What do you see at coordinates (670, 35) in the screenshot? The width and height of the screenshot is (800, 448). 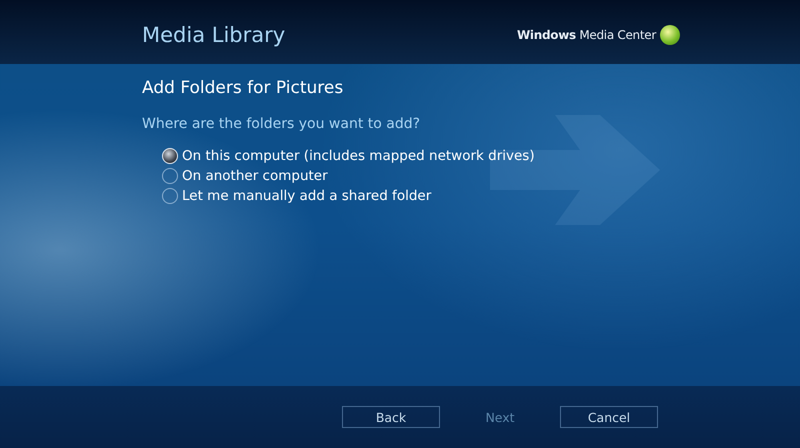 I see `logo-orb-icon` at bounding box center [670, 35].